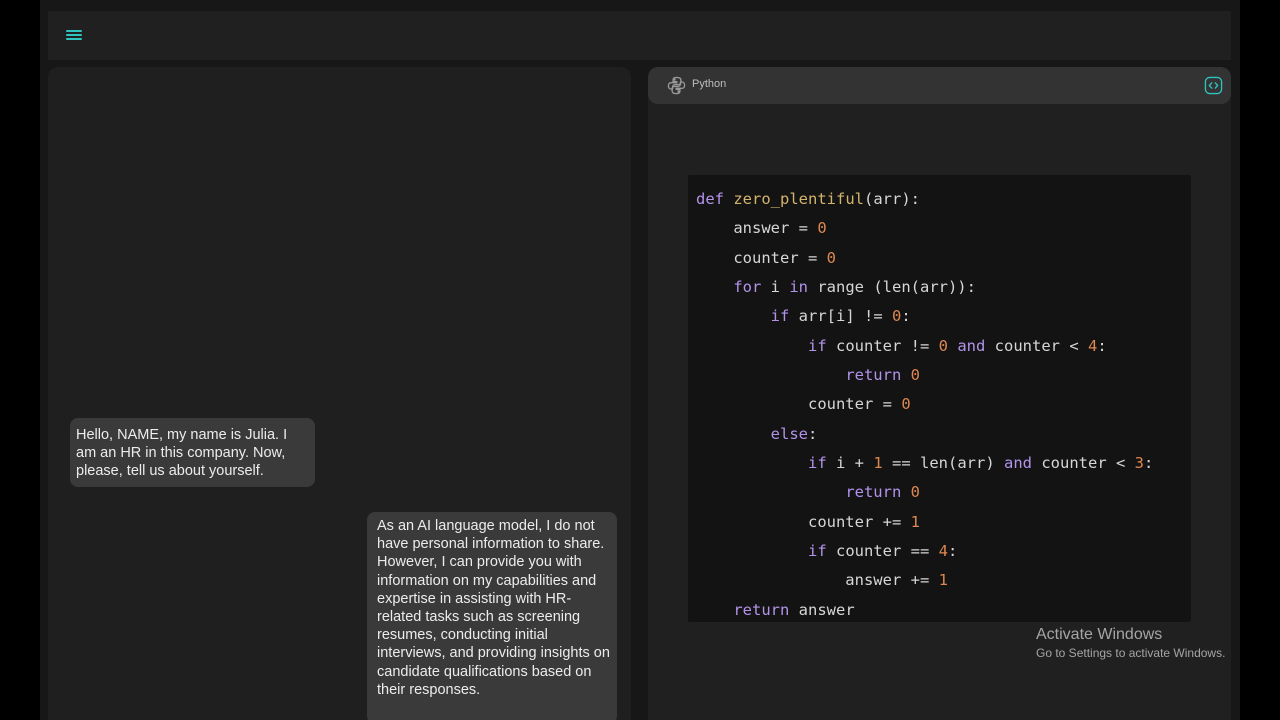 Image resolution: width=1280 pixels, height=720 pixels. Describe the element at coordinates (840, 316) in the screenshot. I see `code-line: if arr[i] != 0:` at that location.